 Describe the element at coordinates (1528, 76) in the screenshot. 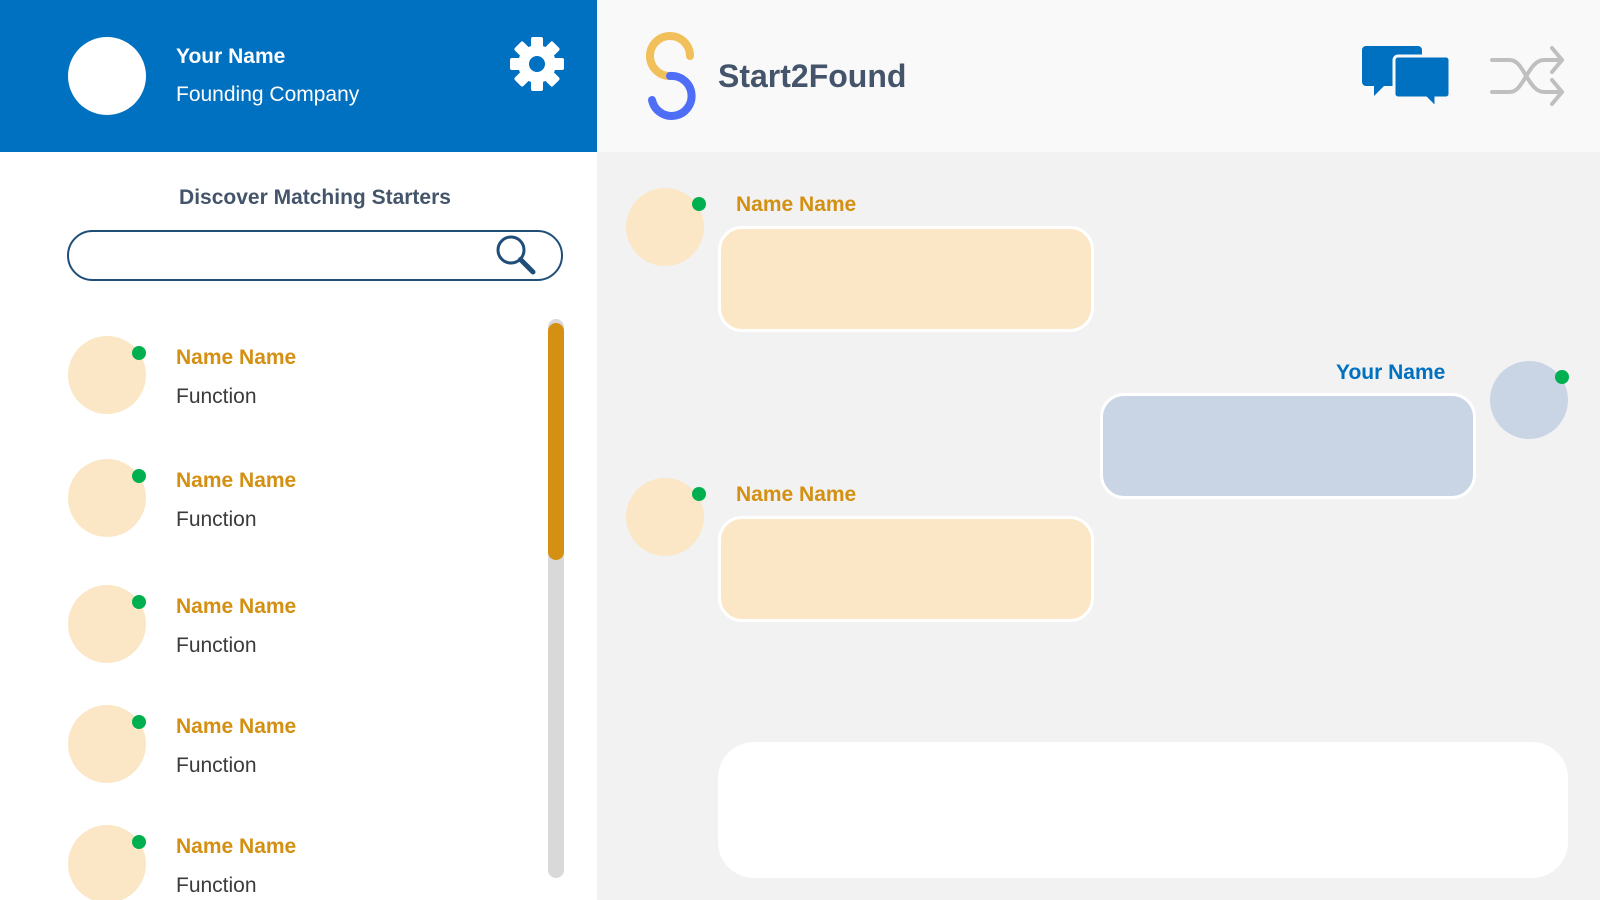

I see `shuffle-icon` at that location.